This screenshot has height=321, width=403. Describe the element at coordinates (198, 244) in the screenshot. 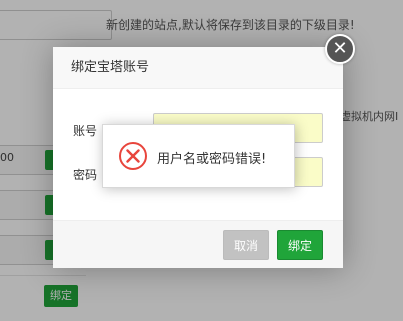

I see `dialog-footer: 取消 绑定` at that location.